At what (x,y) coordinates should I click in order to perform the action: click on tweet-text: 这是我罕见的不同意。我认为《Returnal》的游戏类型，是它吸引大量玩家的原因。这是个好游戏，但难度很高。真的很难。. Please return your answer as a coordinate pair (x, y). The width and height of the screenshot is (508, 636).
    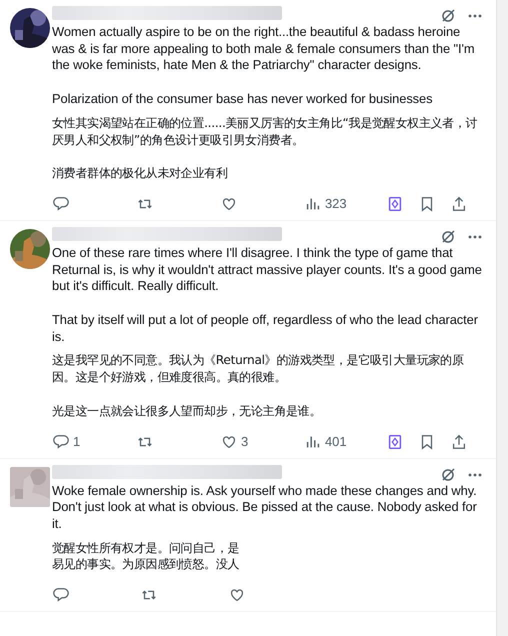
    Looking at the image, I should click on (258, 369).